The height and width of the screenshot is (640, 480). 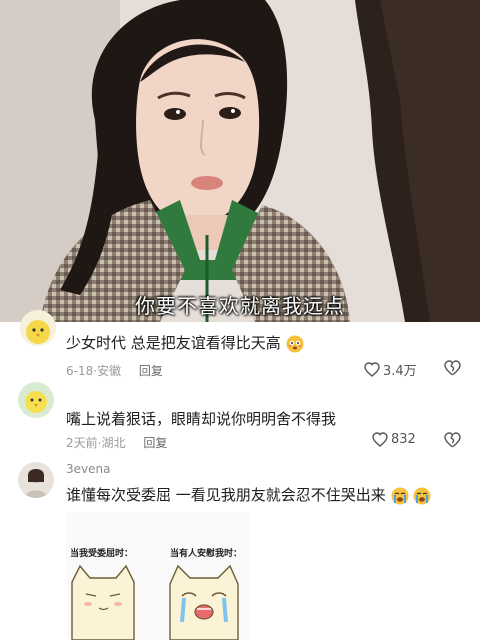 I want to click on comment-date: 2天前, so click(x=82, y=443).